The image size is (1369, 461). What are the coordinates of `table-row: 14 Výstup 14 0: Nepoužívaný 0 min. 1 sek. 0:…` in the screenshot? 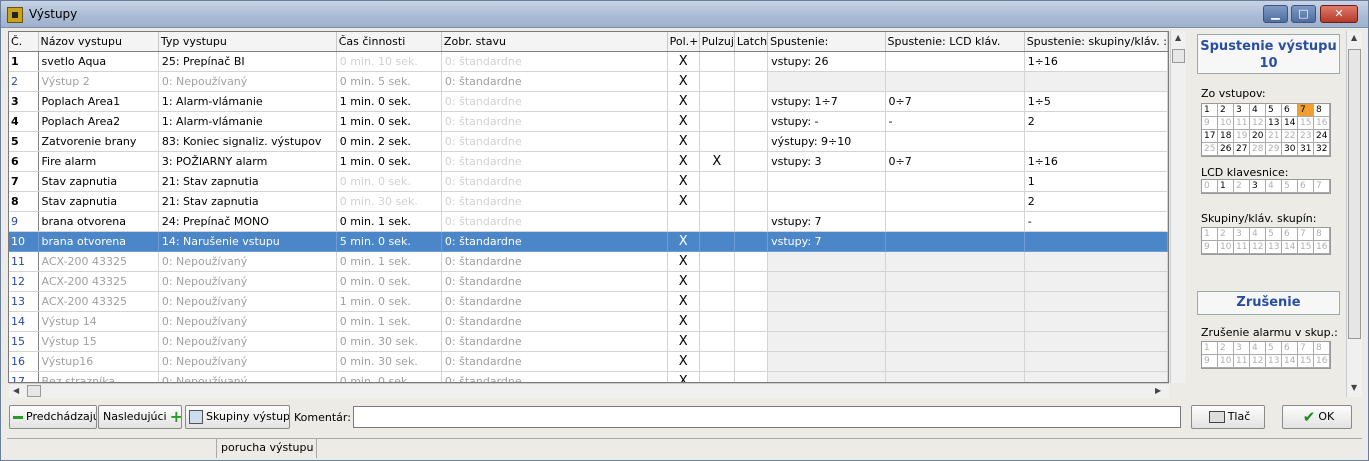 It's located at (588, 321).